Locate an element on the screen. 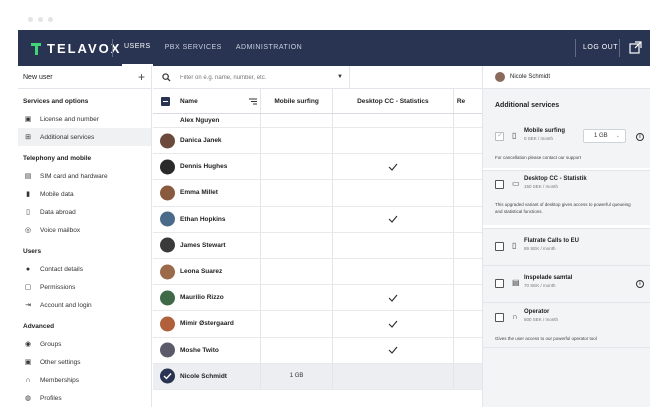  user-name: Dennis Hughes is located at coordinates (204, 167).